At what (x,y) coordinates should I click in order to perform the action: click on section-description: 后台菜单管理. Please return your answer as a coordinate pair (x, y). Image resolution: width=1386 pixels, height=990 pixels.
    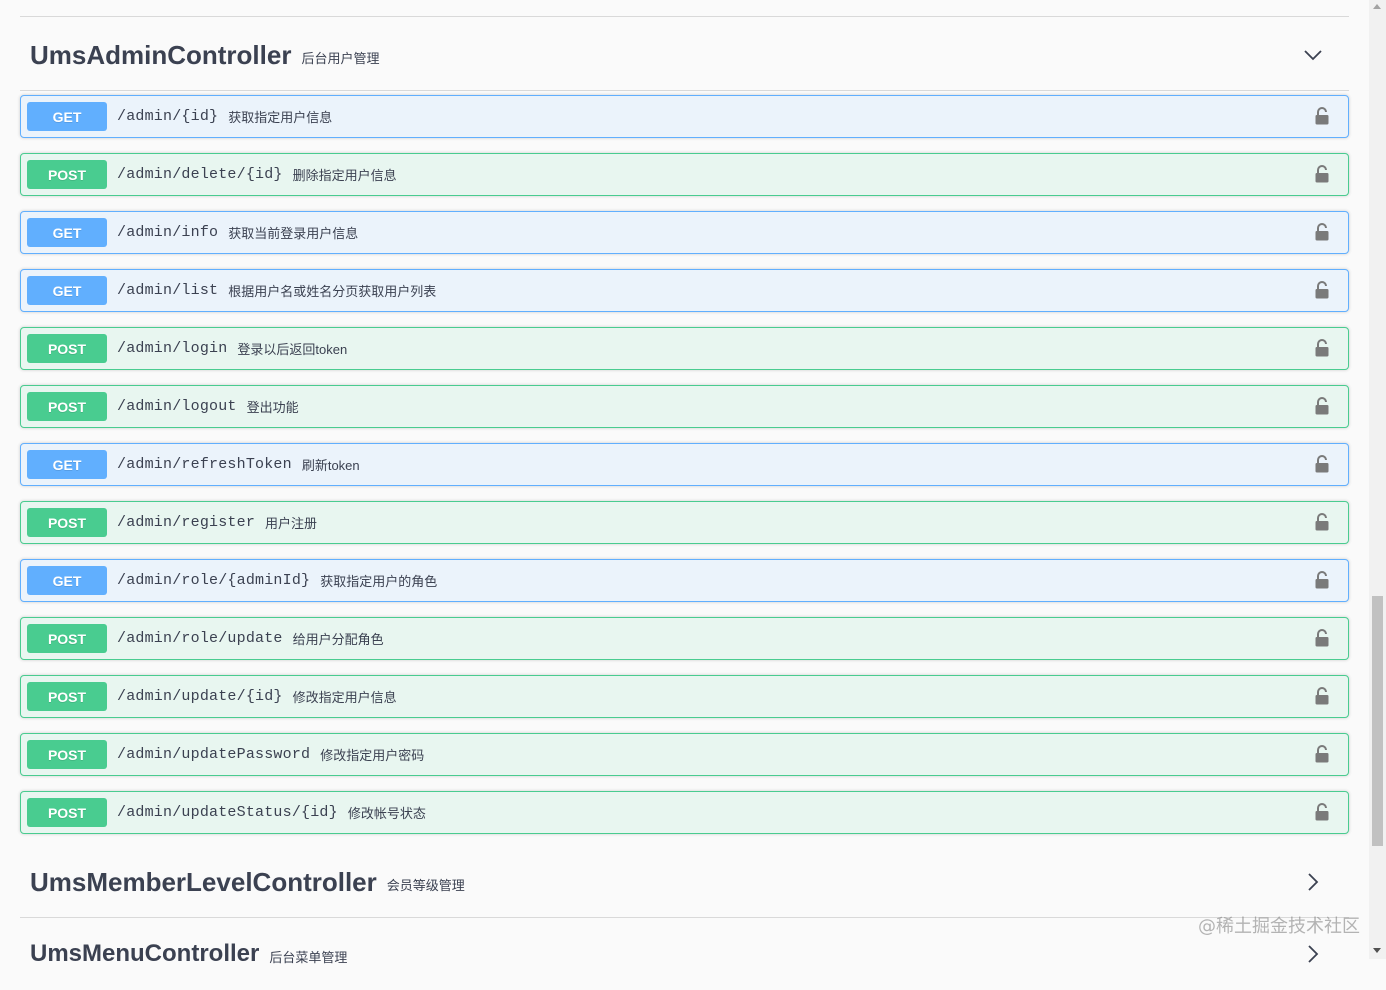
    Looking at the image, I should click on (308, 957).